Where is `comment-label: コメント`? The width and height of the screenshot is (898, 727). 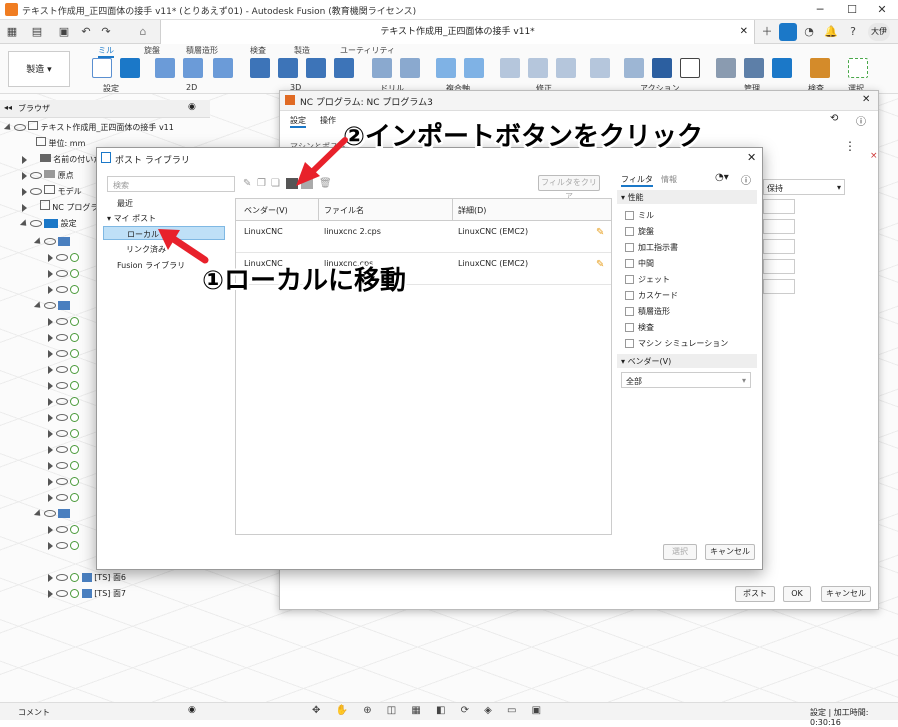
comment-label: コメント is located at coordinates (34, 712).